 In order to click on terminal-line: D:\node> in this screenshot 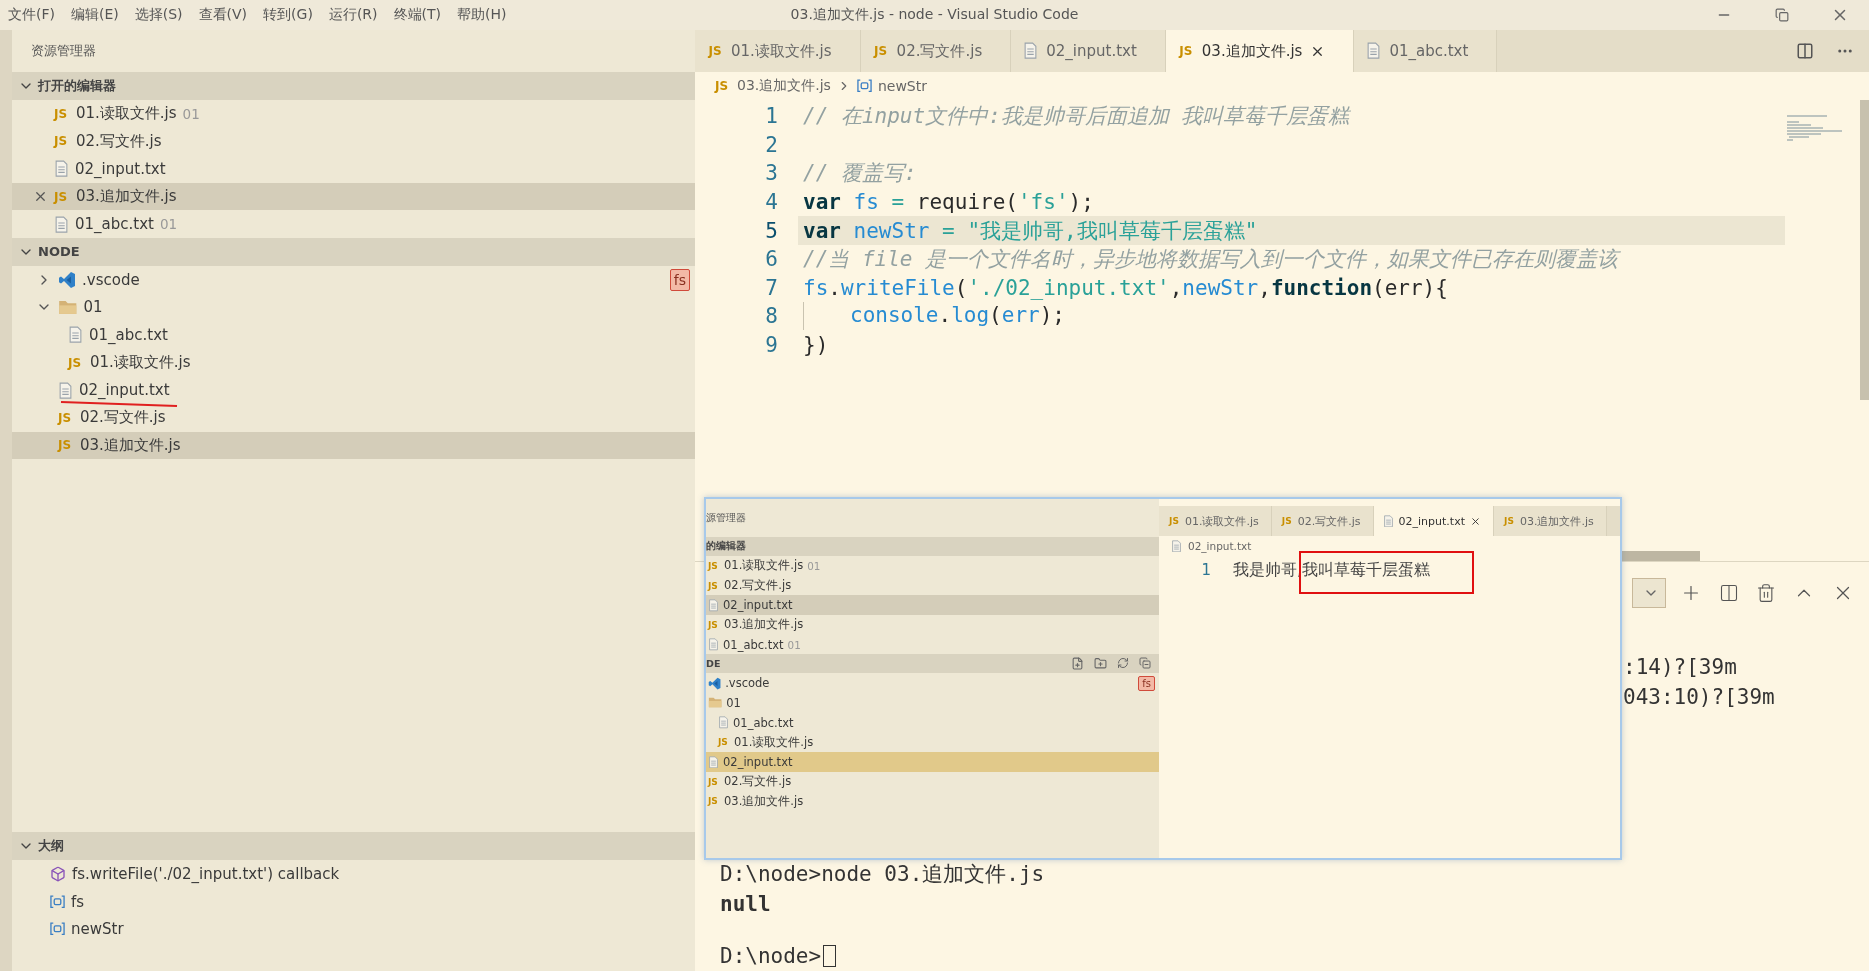, I will do `click(771, 956)`.